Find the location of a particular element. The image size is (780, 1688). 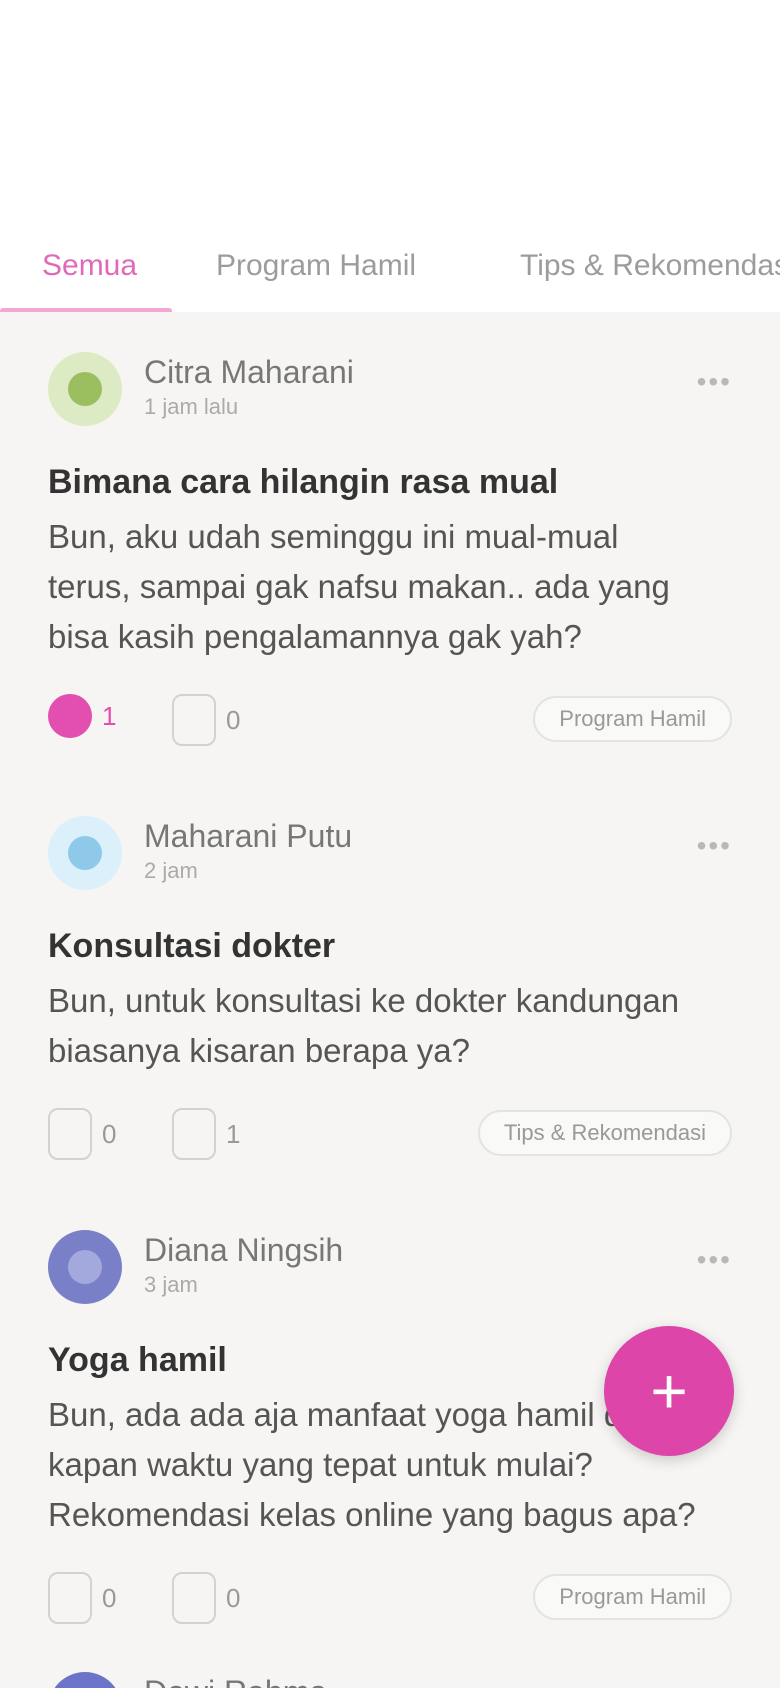

like-count: 1 is located at coordinates (109, 715).